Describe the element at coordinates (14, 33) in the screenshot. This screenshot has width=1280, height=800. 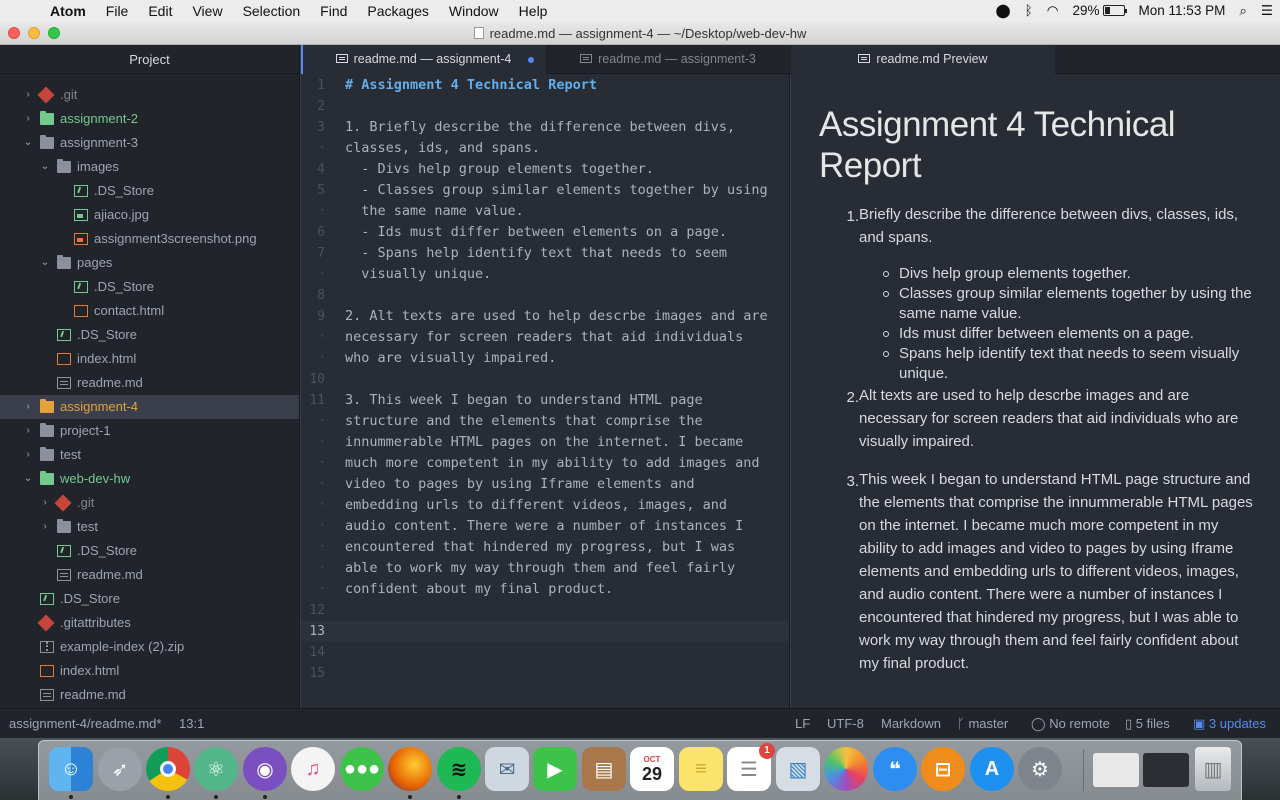
I see `close-window-button` at that location.